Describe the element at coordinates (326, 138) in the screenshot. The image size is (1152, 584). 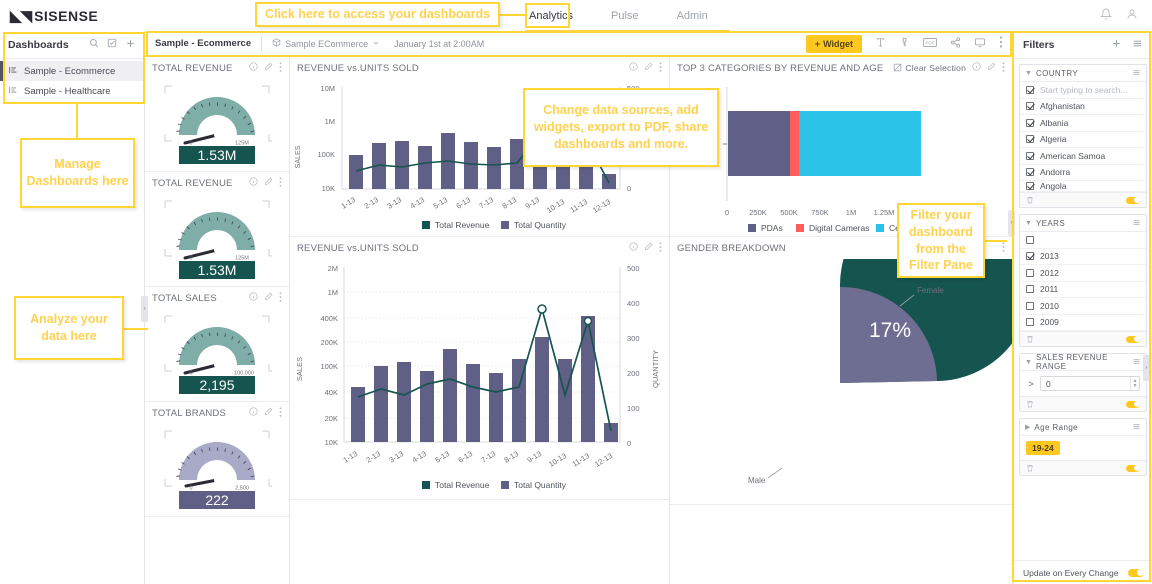
I see `y-axis-ticks: 10M 1M 100K 10K` at that location.